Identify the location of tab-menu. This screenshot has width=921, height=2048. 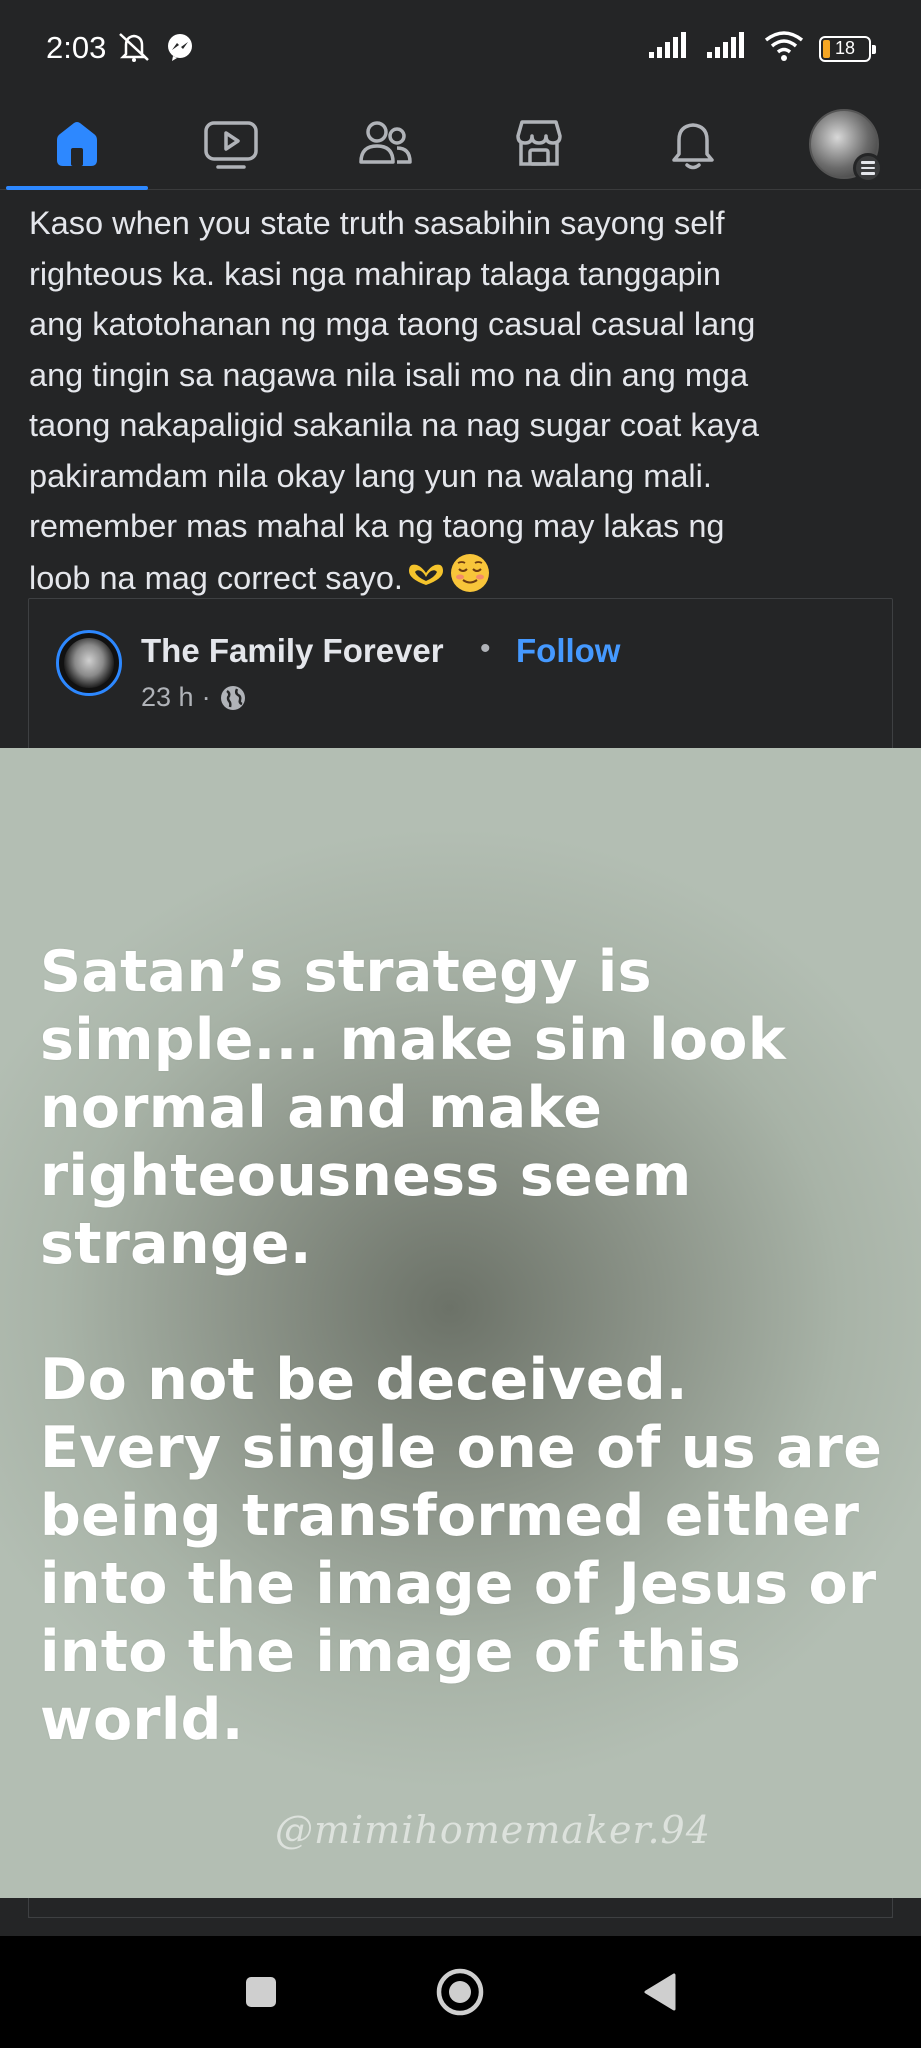
(844, 144).